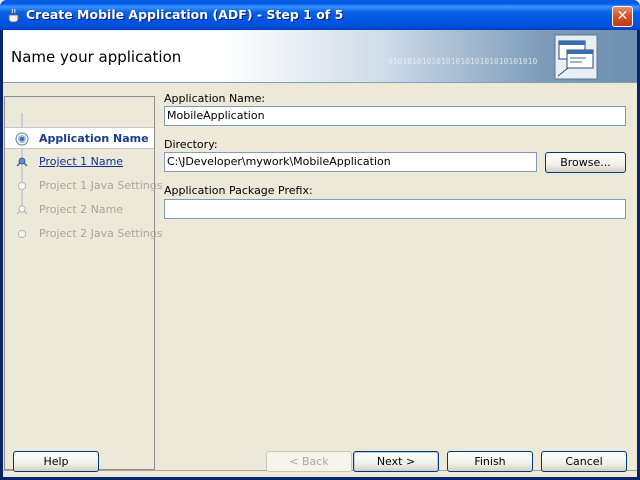 The width and height of the screenshot is (640, 480). Describe the element at coordinates (14, 15) in the screenshot. I see `java-cup-icon` at that location.